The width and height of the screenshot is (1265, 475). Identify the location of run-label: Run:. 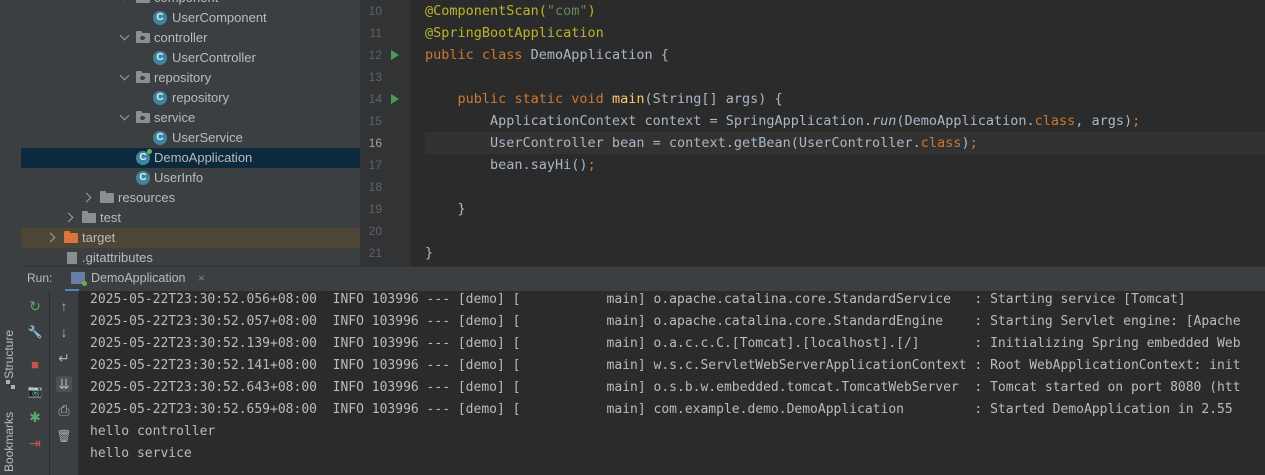
(40, 278).